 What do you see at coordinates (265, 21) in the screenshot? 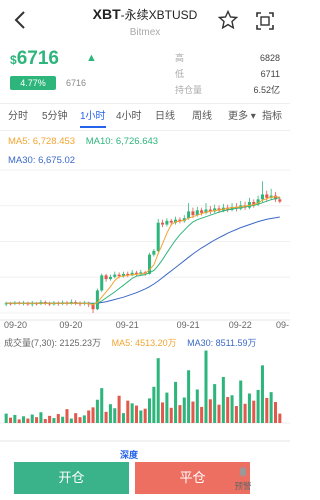
I see `scan-icon` at bounding box center [265, 21].